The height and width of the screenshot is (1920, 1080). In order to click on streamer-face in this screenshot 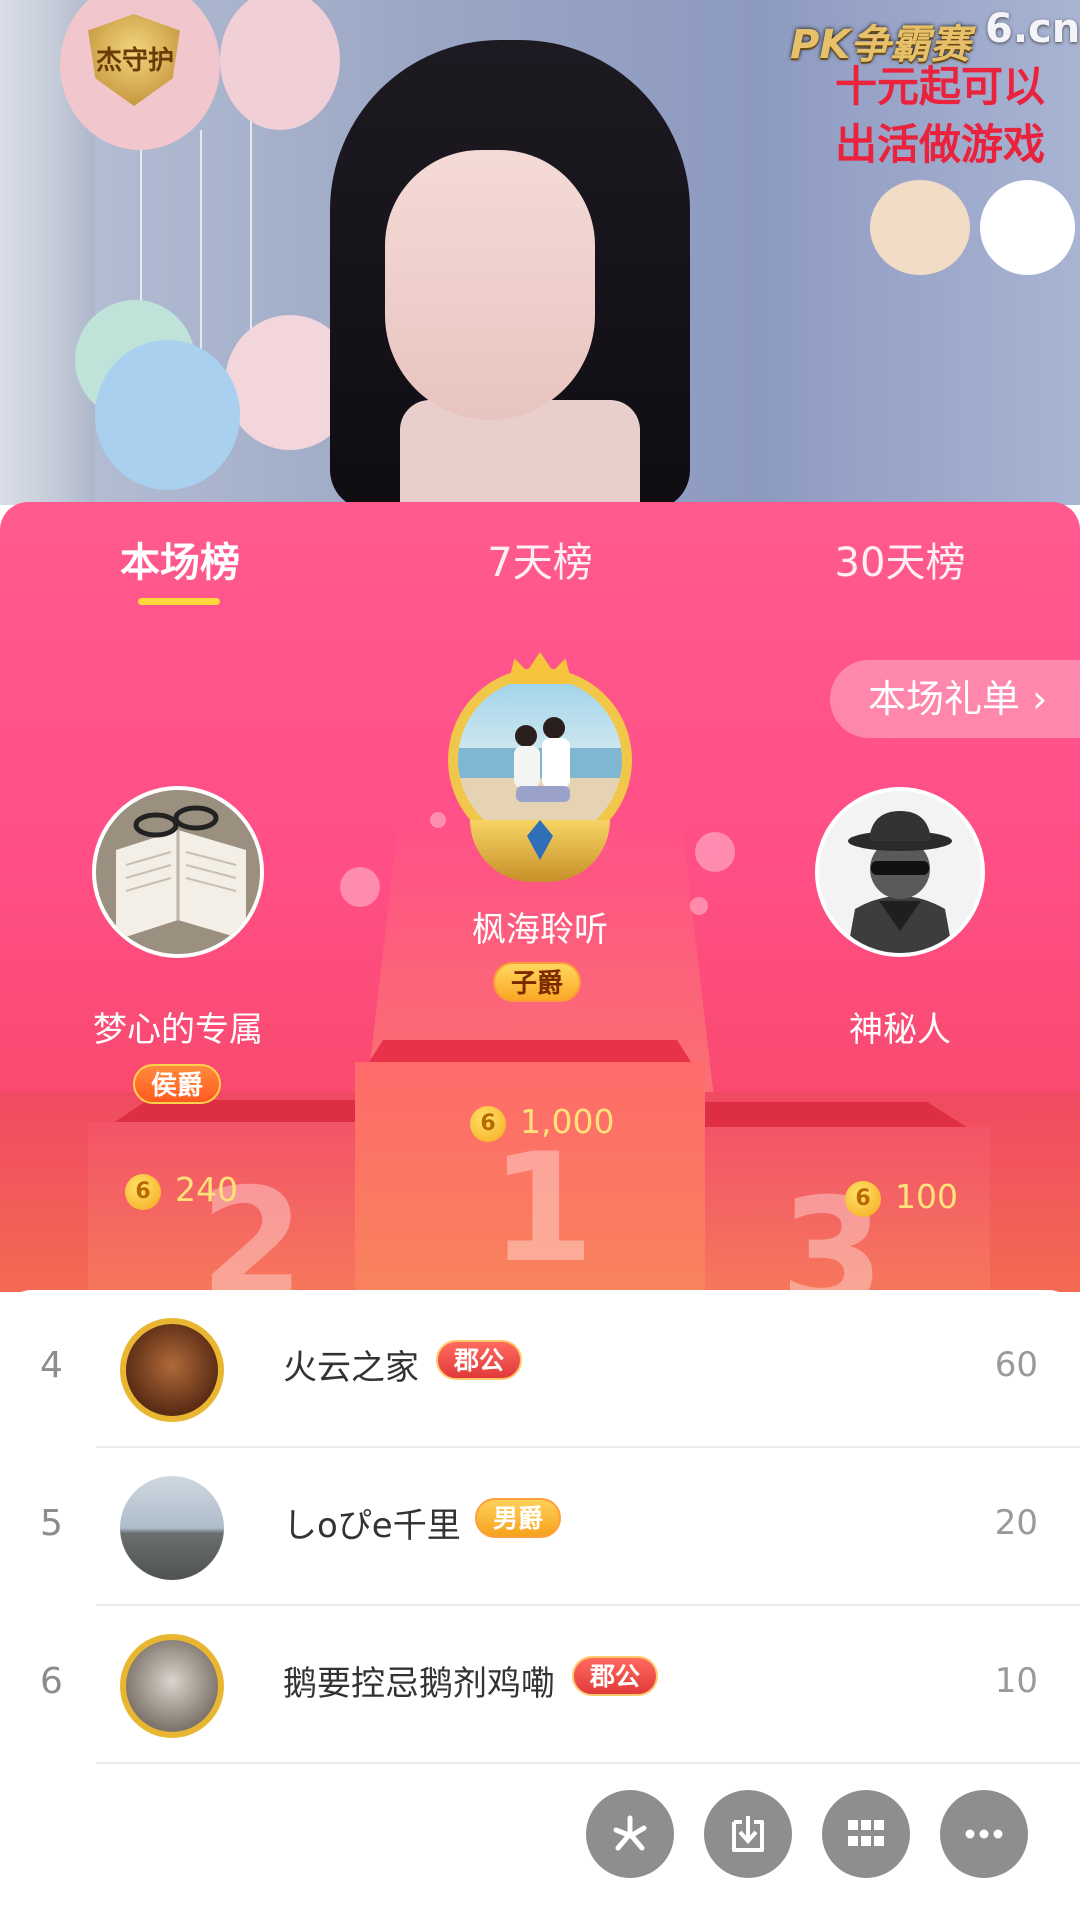, I will do `click(490, 285)`.